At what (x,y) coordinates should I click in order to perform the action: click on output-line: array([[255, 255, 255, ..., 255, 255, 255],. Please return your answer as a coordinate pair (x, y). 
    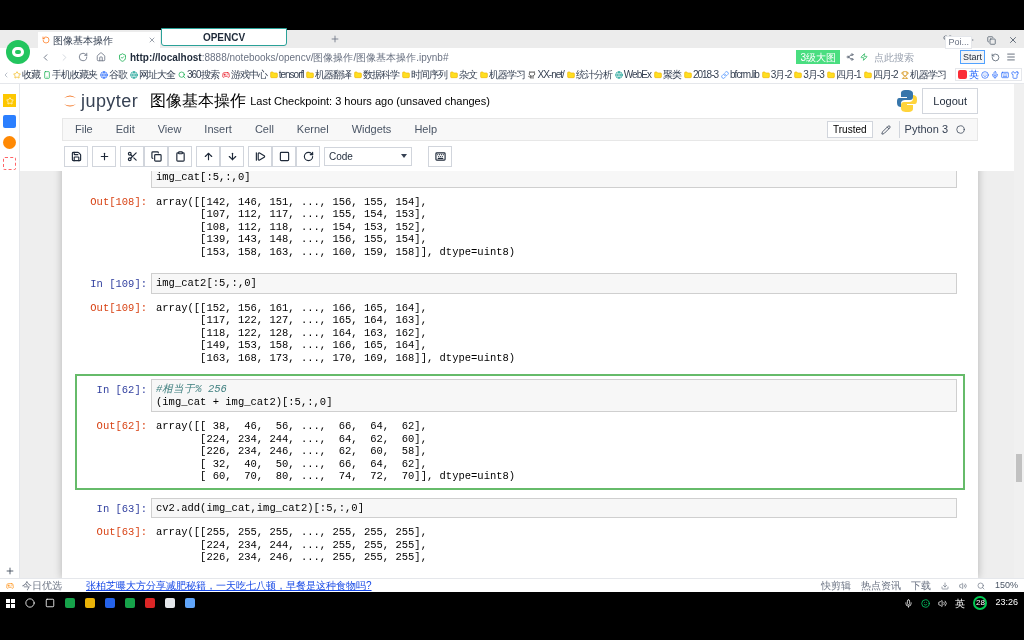
    Looking at the image, I should click on (292, 532).